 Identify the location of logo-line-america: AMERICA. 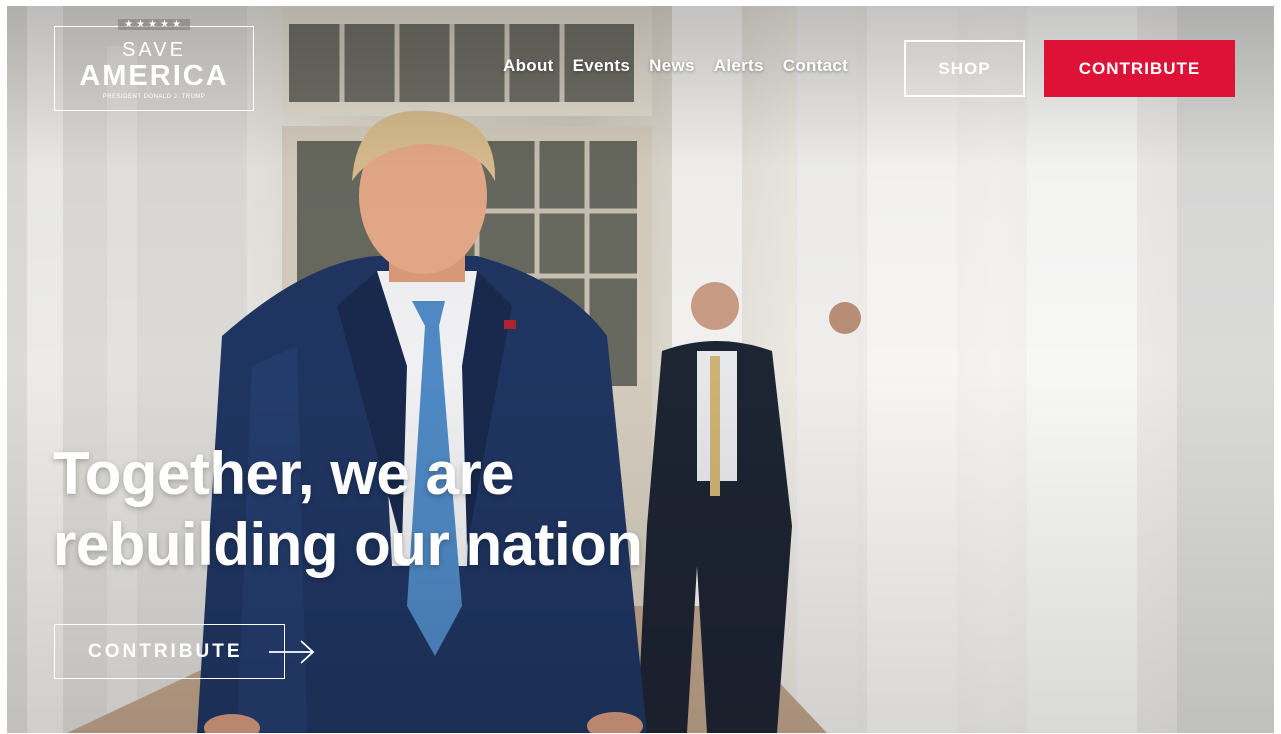
(154, 76).